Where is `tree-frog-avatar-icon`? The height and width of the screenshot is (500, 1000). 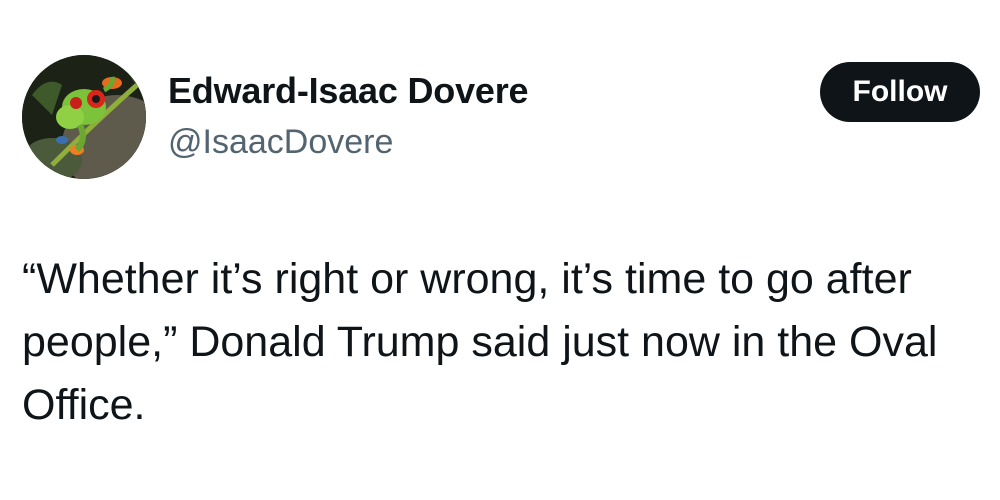
tree-frog-avatar-icon is located at coordinates (84, 117).